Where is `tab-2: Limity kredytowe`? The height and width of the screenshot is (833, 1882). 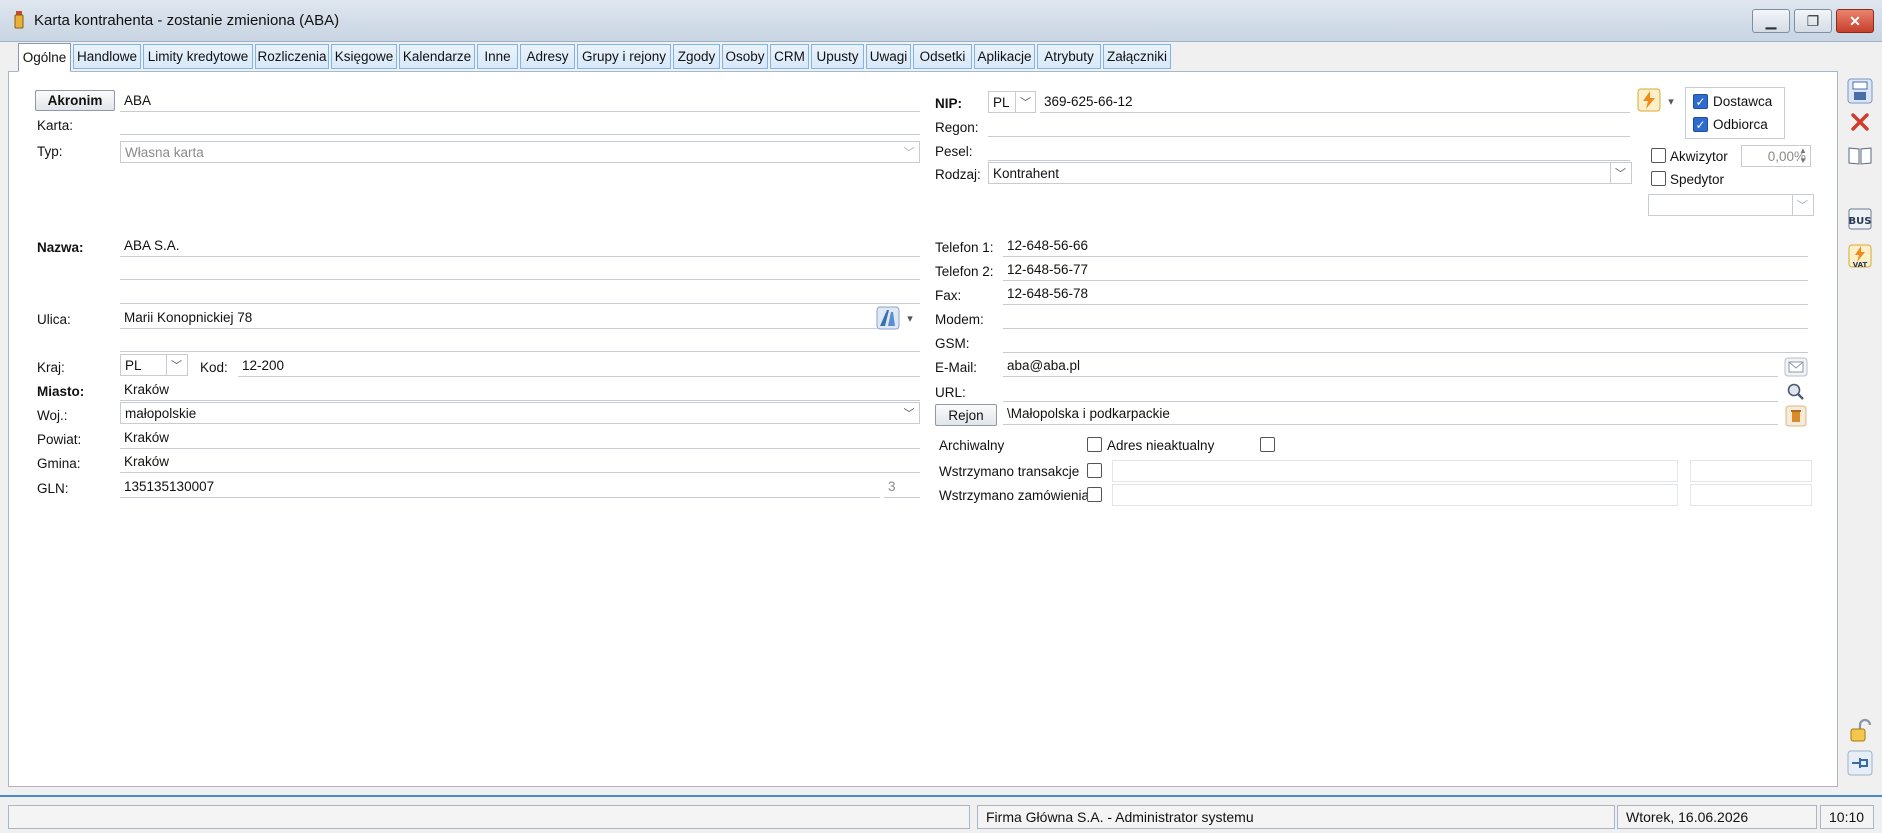 tab-2: Limity kredytowe is located at coordinates (198, 56).